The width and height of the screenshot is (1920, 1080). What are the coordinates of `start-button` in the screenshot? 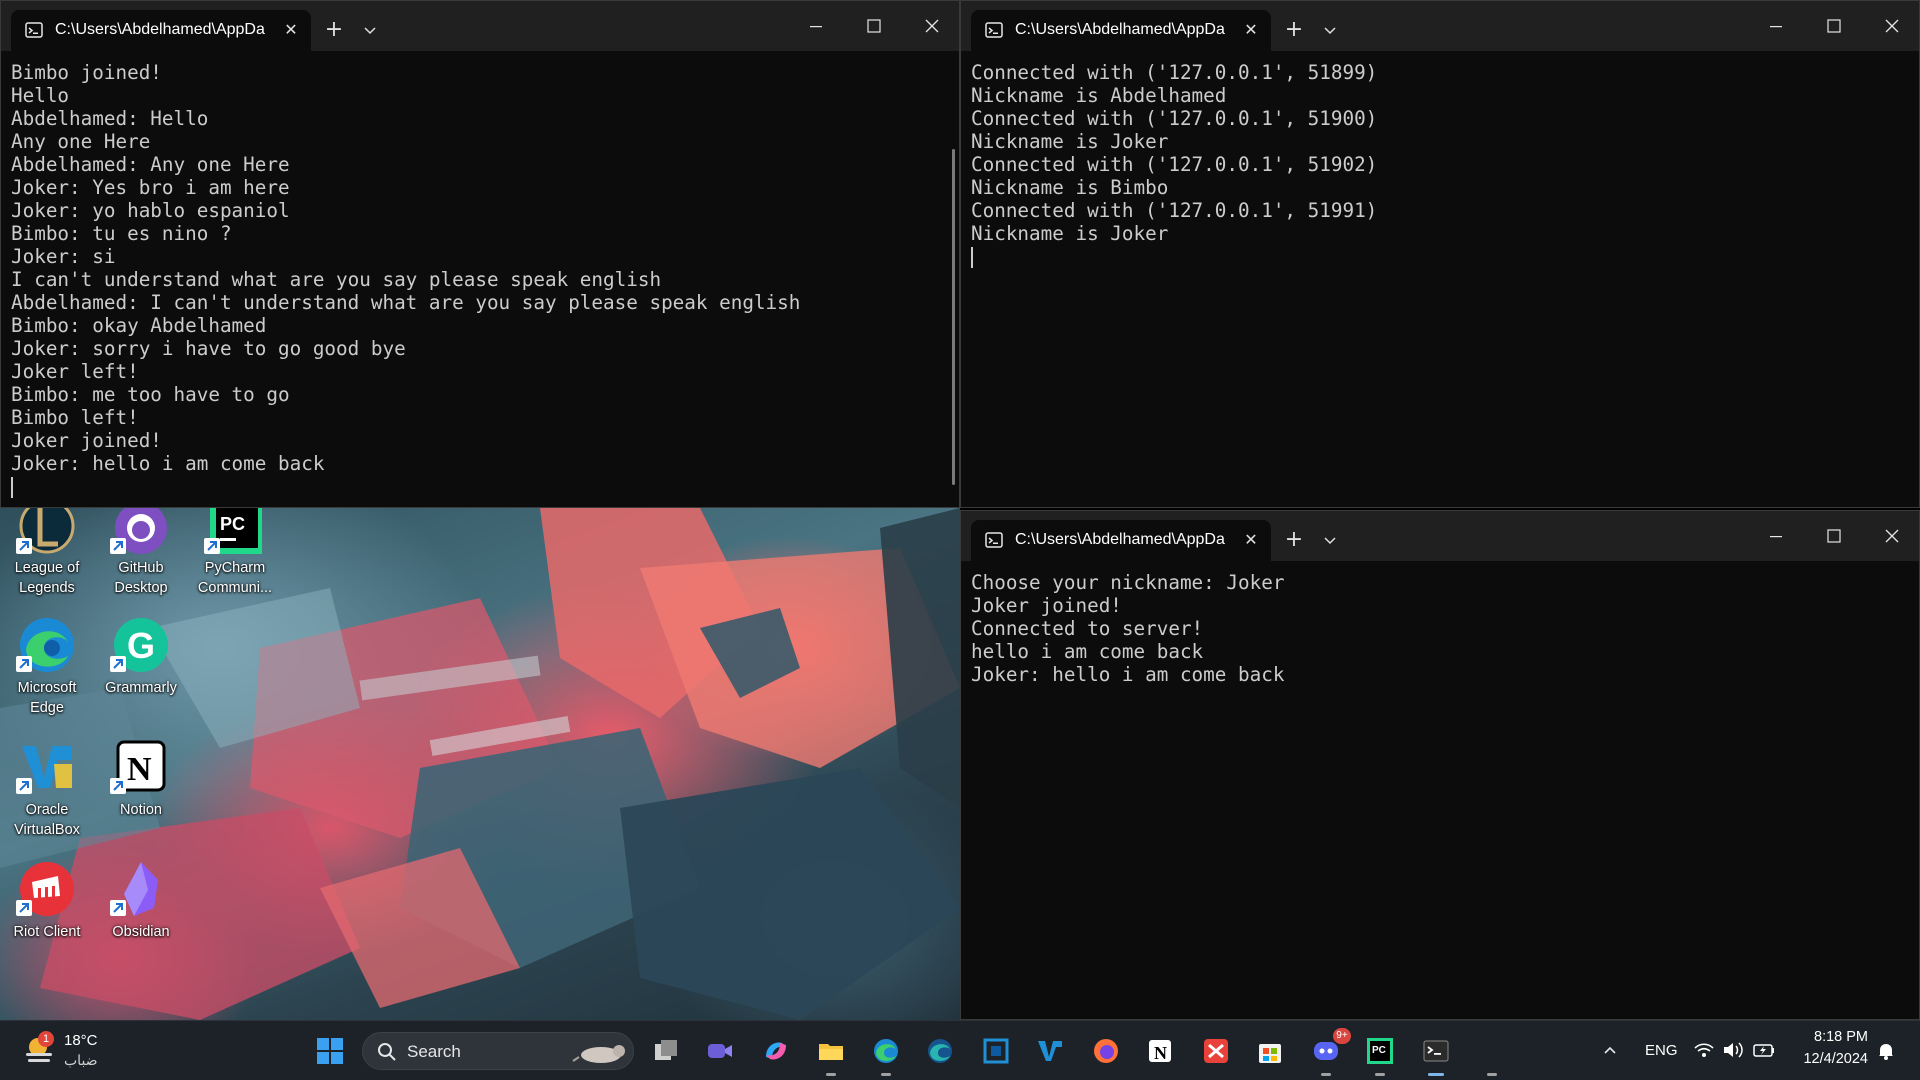 It's located at (330, 1051).